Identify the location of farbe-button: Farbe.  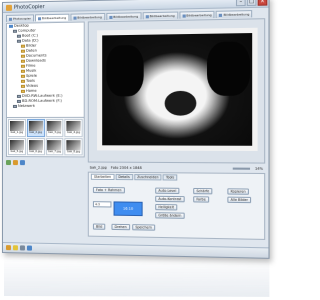
(201, 199).